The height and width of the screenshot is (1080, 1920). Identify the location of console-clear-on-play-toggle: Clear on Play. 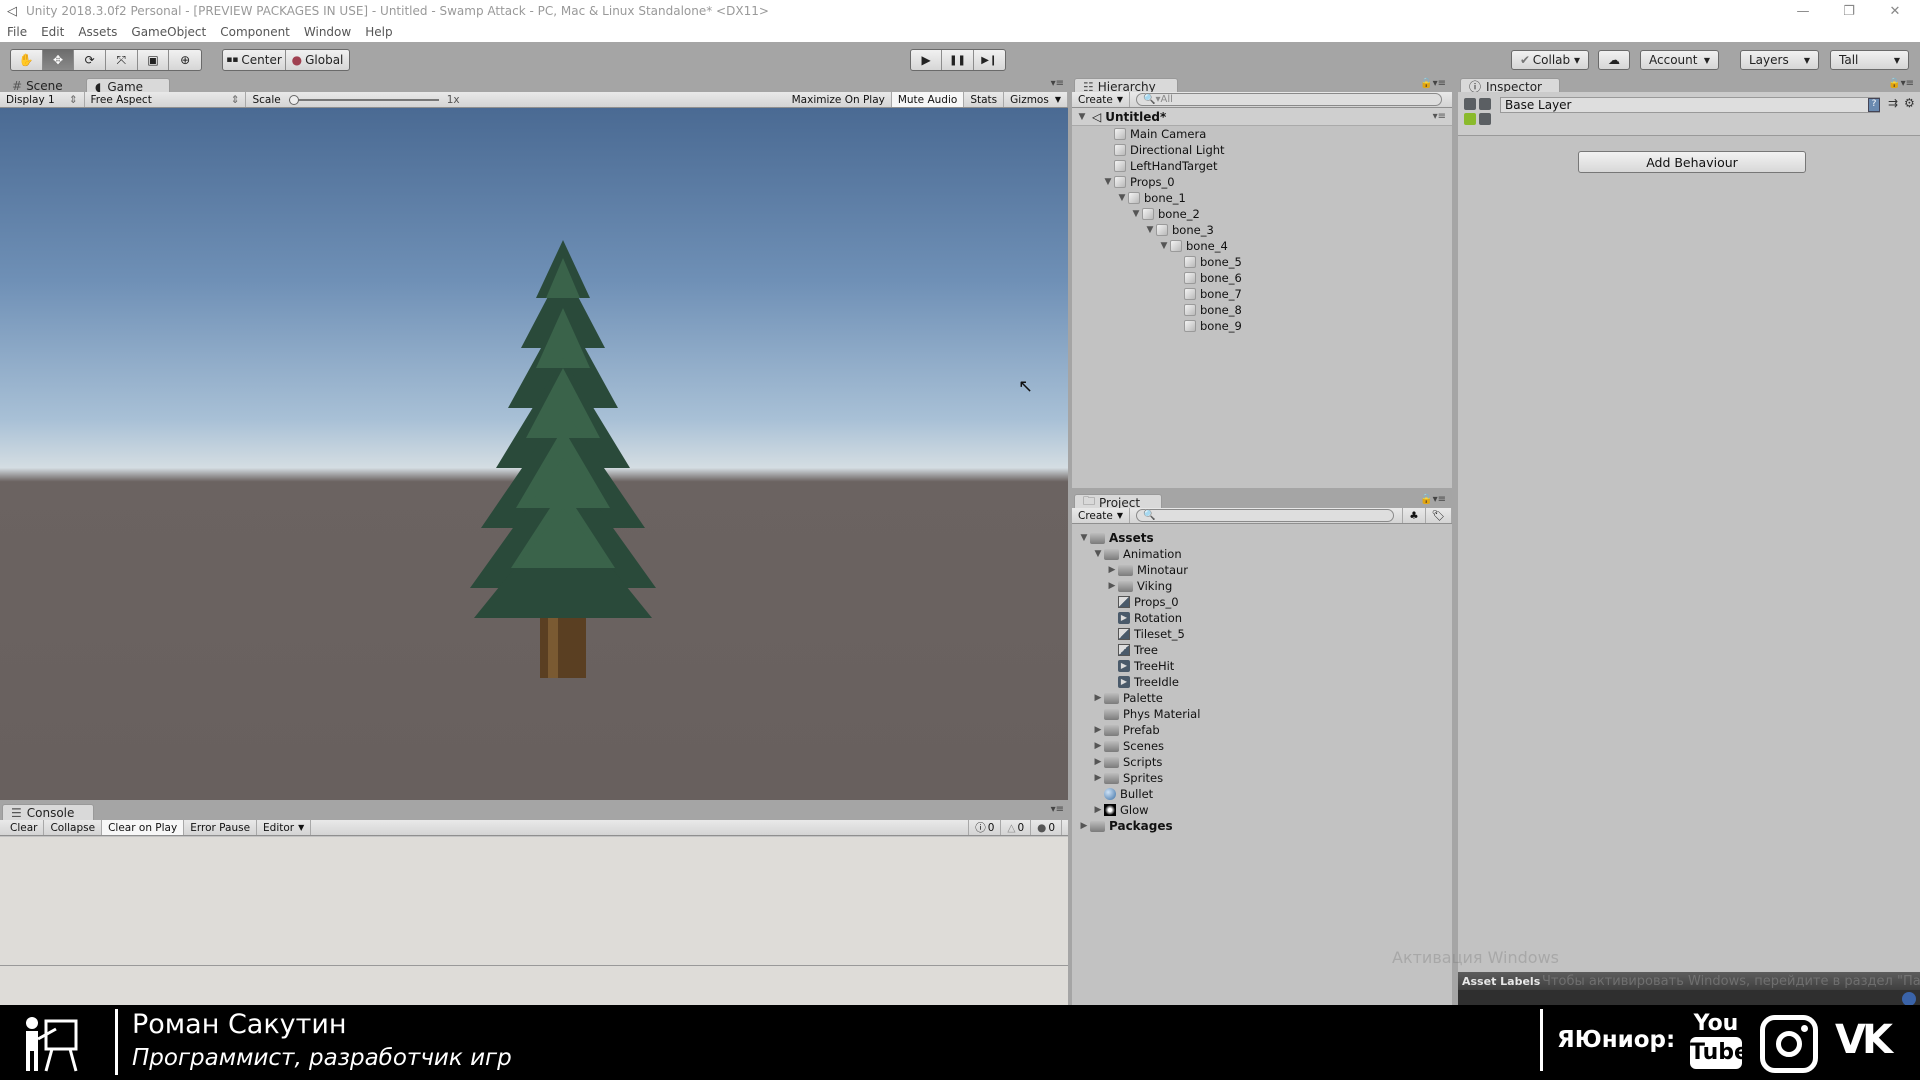
(143, 827).